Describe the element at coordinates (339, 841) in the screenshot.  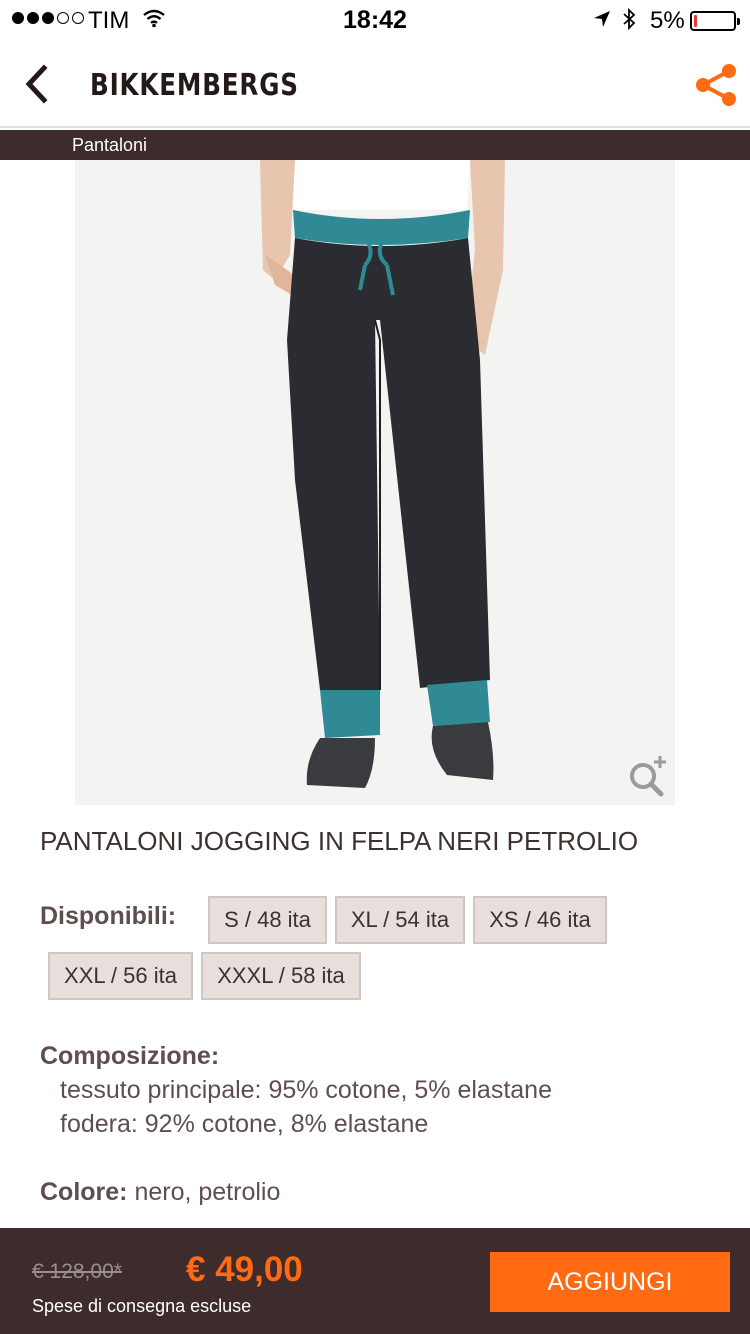
I see `product-title: PANTALONI JOGGING IN FELPA NERI PETROLIO` at that location.